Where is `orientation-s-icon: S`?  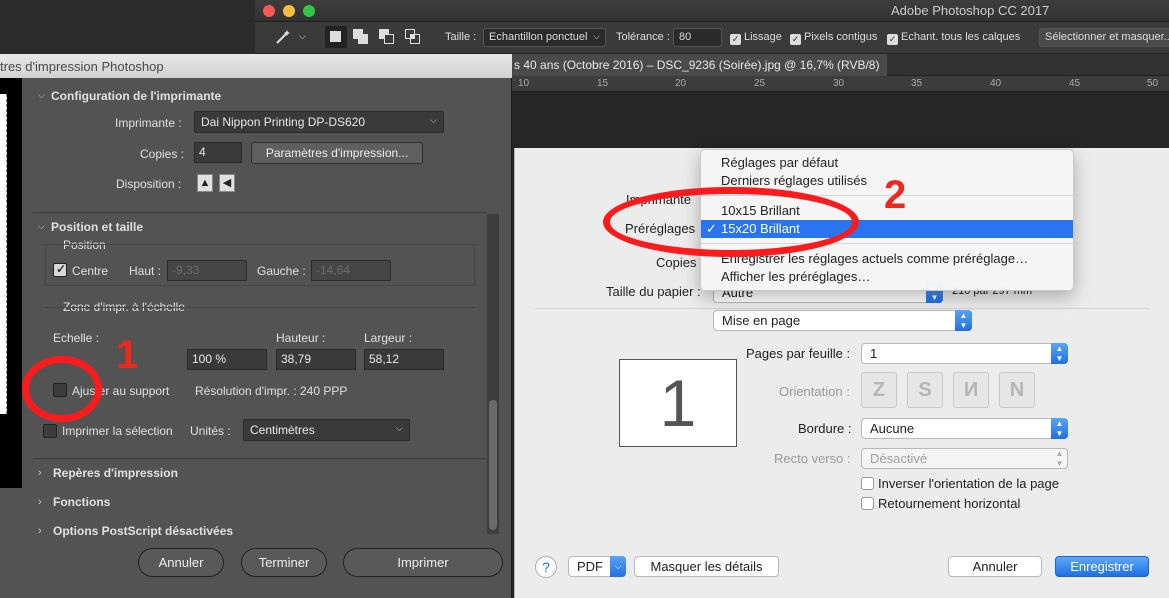
orientation-s-icon: S is located at coordinates (925, 390).